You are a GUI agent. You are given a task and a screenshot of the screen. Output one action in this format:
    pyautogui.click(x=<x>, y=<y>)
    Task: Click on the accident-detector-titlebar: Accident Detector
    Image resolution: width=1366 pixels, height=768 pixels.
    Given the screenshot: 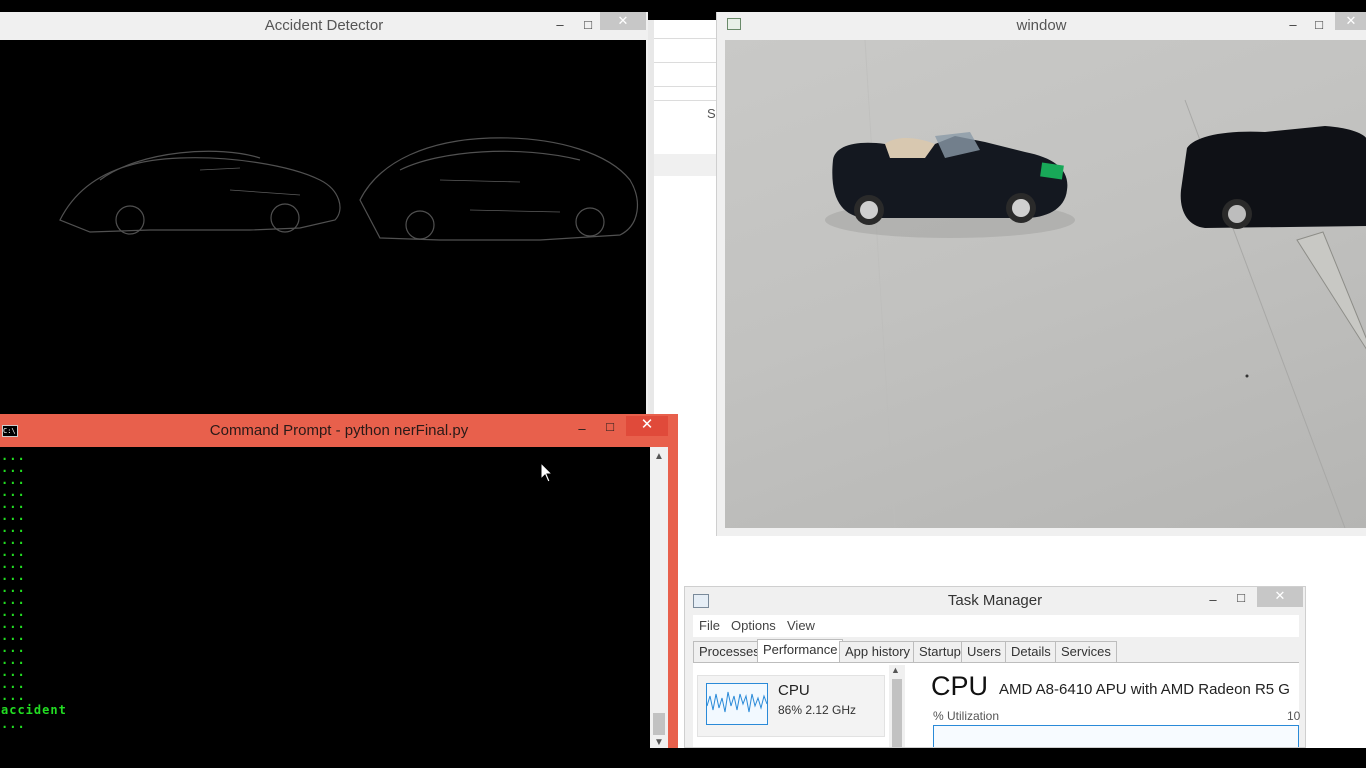 What is the action you would take?
    pyautogui.click(x=324, y=26)
    